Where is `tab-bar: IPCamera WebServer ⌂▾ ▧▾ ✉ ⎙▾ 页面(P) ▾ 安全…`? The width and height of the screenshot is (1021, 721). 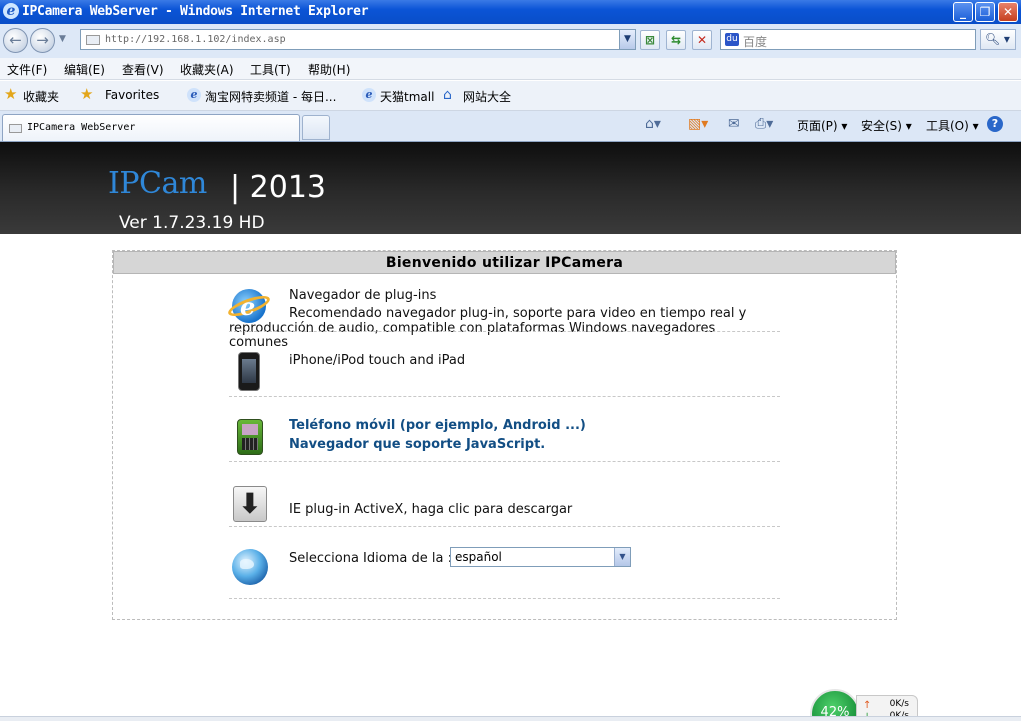 tab-bar: IPCamera WebServer ⌂▾ ▧▾ ✉ ⎙▾ 页面(P) ▾ 安全… is located at coordinates (510, 126).